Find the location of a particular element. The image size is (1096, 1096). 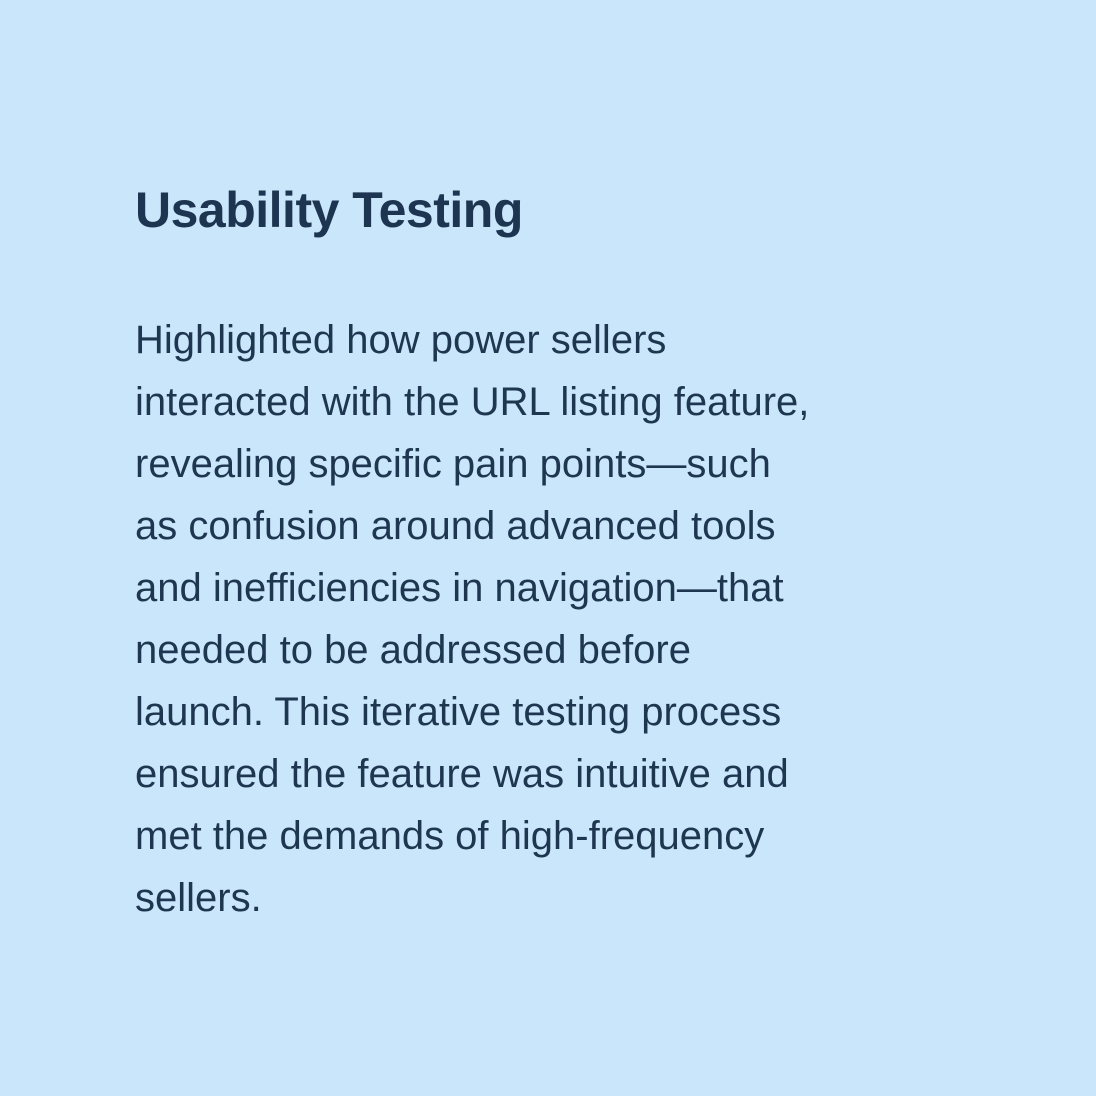

body-line: met the demands of high-frequency is located at coordinates (450, 836).